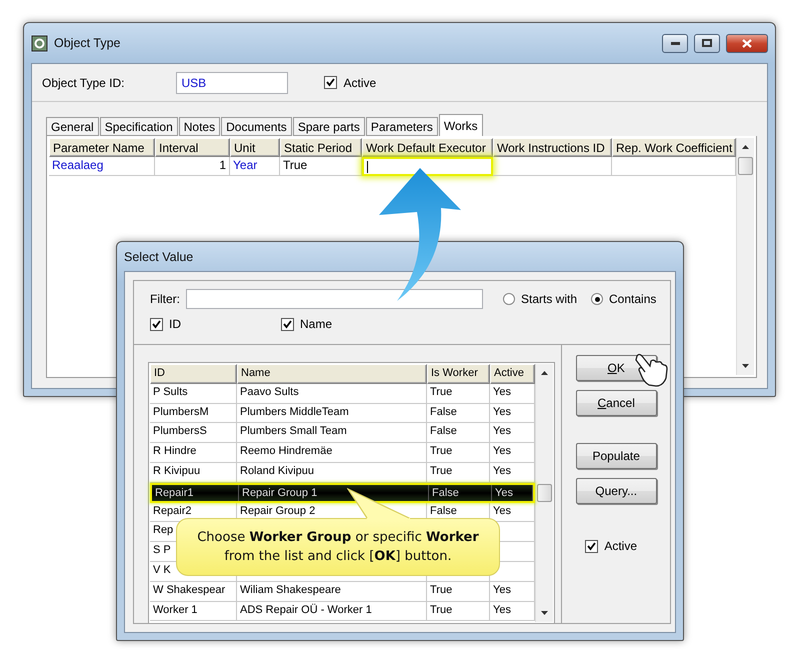 The width and height of the screenshot is (799, 665). What do you see at coordinates (332, 433) in the screenshot?
I see `table-cell: Plumbers Small Team` at bounding box center [332, 433].